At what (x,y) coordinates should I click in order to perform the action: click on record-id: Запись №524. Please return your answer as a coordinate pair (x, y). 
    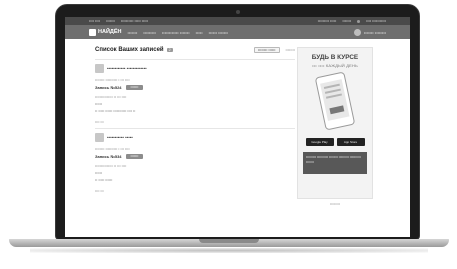
    Looking at the image, I should click on (108, 87).